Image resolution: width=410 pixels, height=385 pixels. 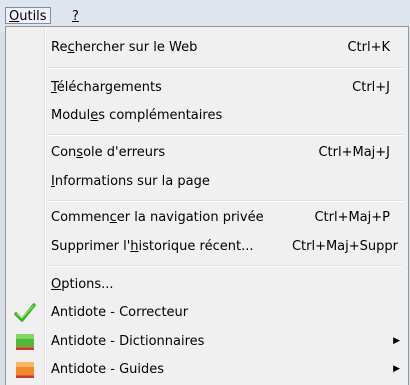 I want to click on menu-item-label: Antidote - Dictionnaires, so click(x=128, y=341).